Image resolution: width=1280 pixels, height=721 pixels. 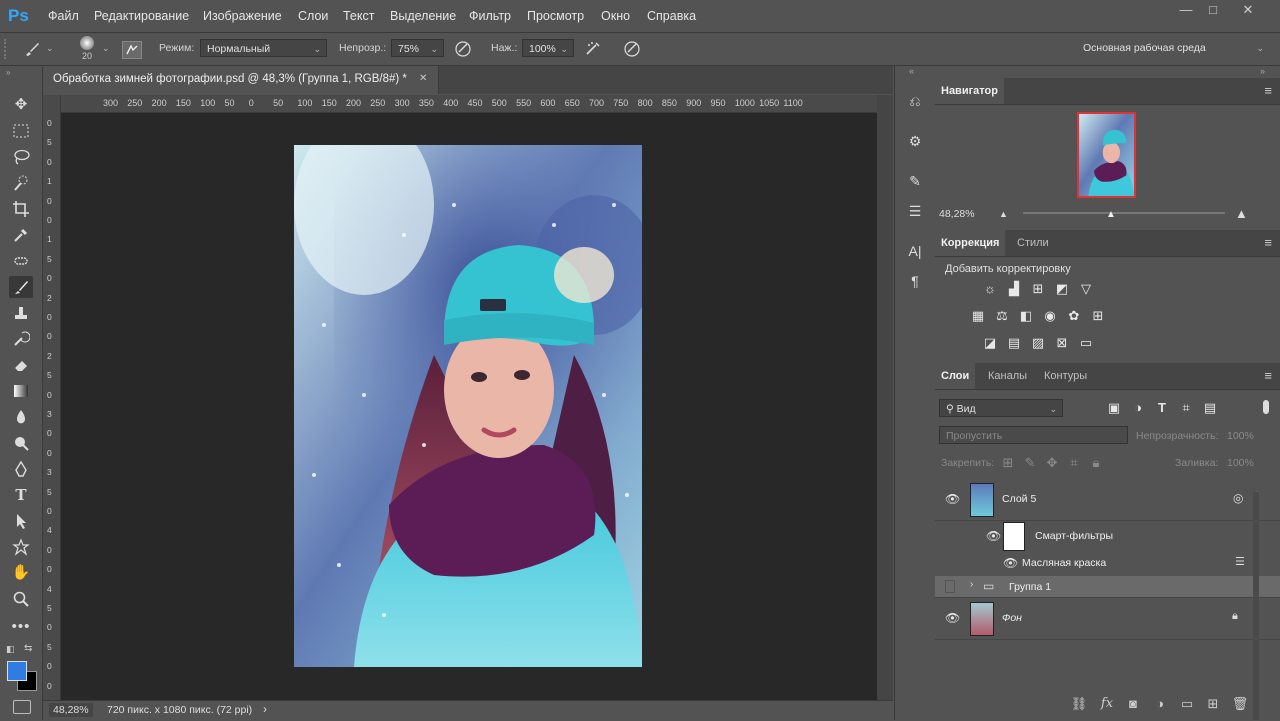 I want to click on posterize-icon: ▤, so click(x=1014, y=343).